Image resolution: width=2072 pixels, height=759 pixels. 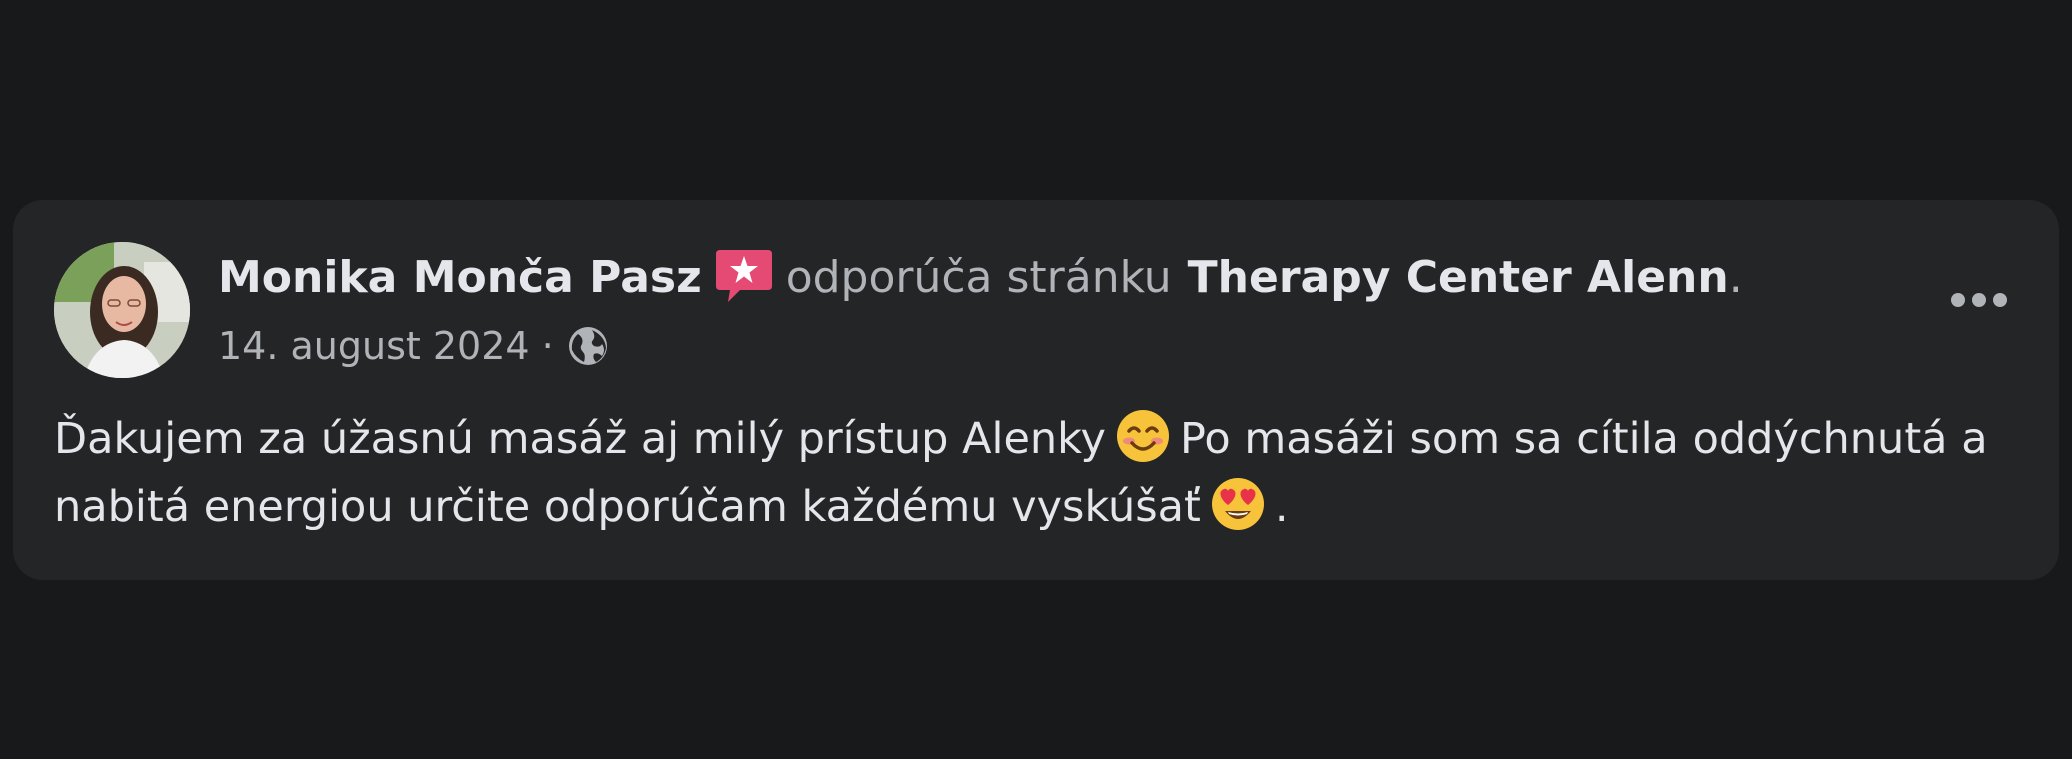 What do you see at coordinates (1238, 504) in the screenshot?
I see `heart-eyes-icon` at bounding box center [1238, 504].